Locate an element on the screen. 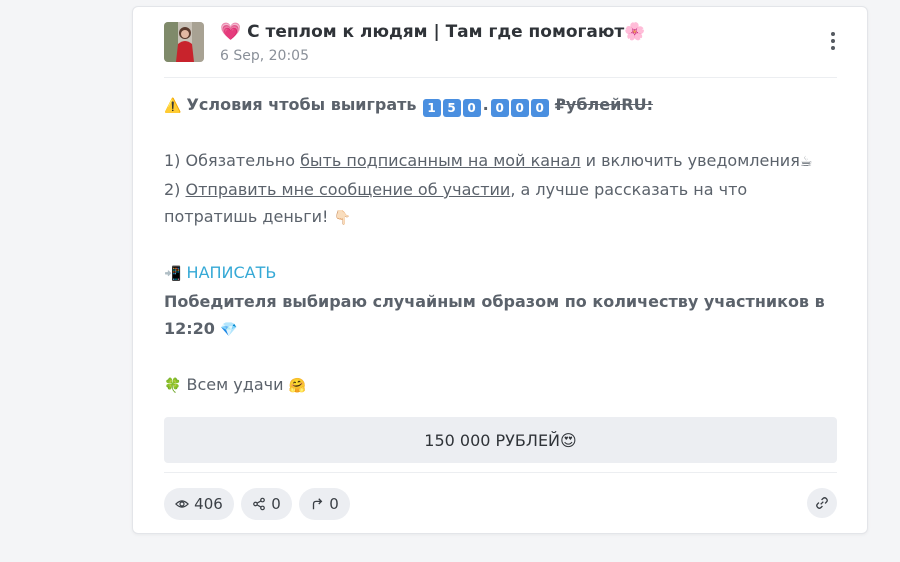 Image resolution: width=900 pixels, height=562 pixels. eye-icon is located at coordinates (182, 504).